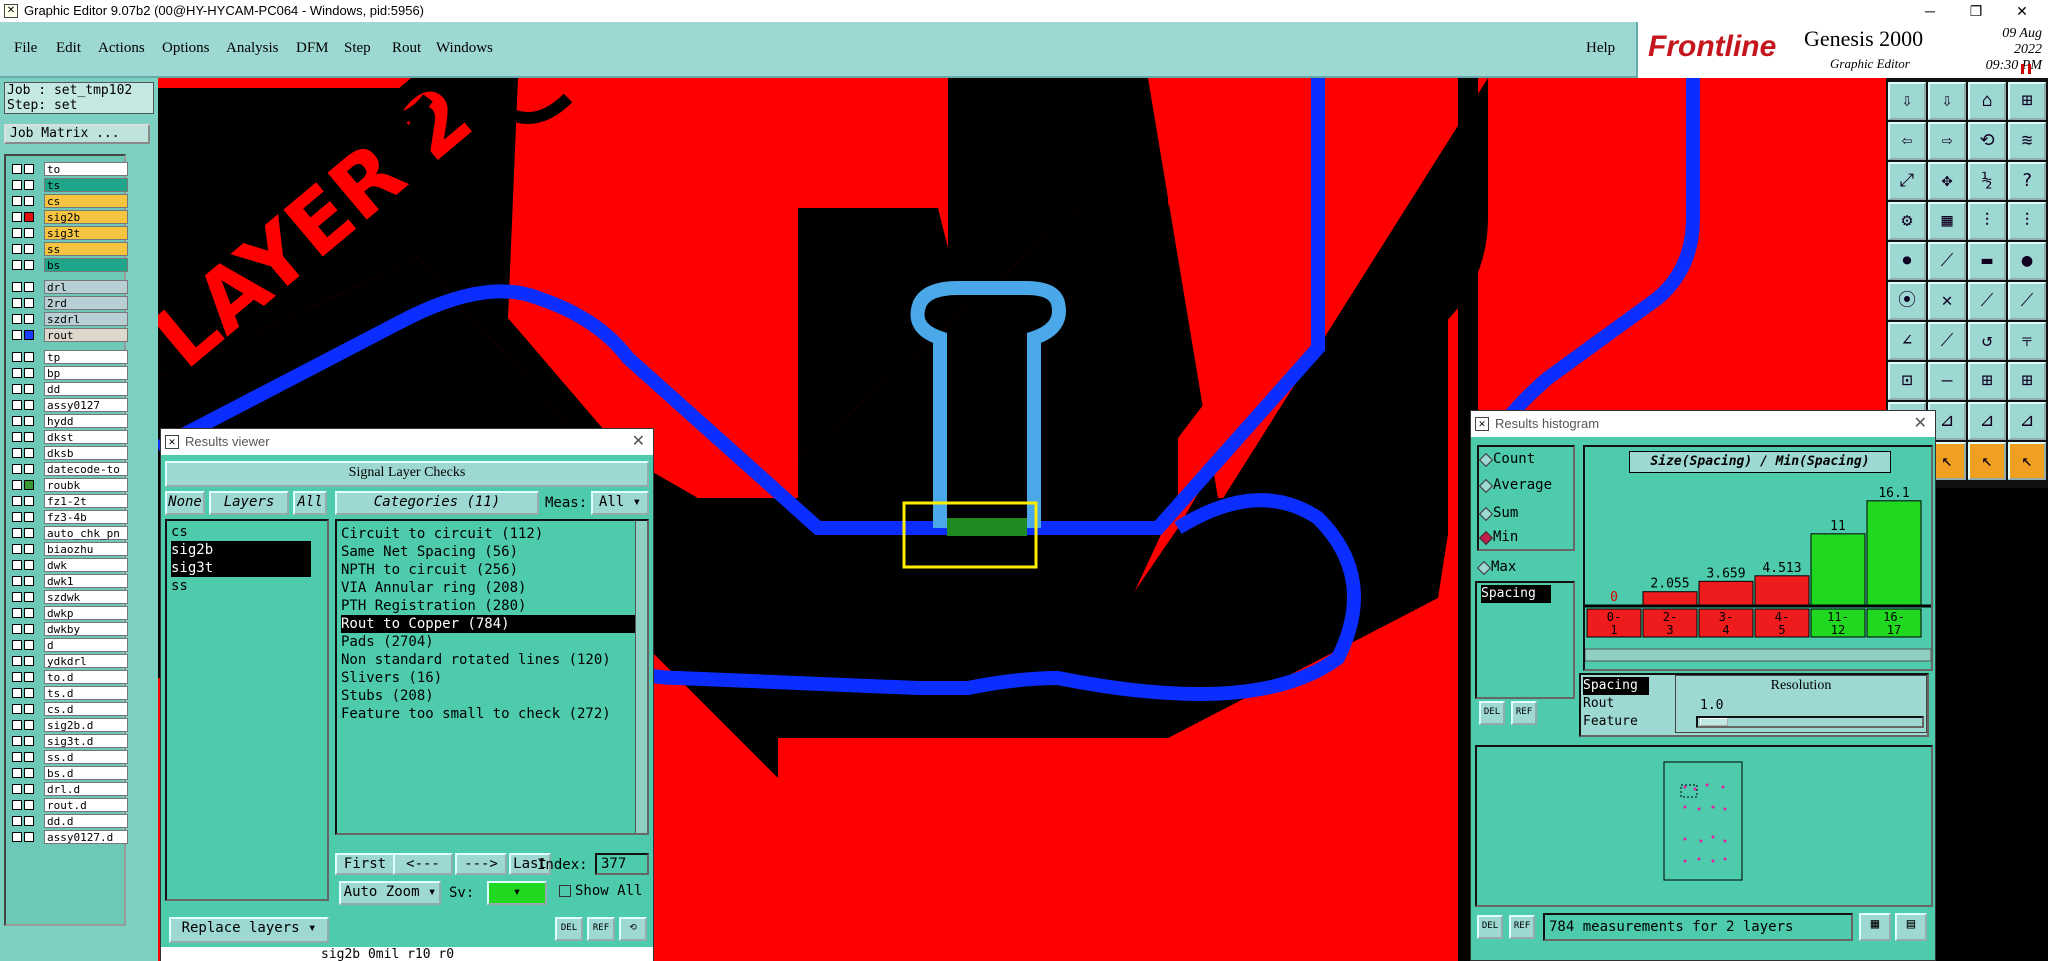  I want to click on category-item: Same Net Spacing (56), so click(429, 552).